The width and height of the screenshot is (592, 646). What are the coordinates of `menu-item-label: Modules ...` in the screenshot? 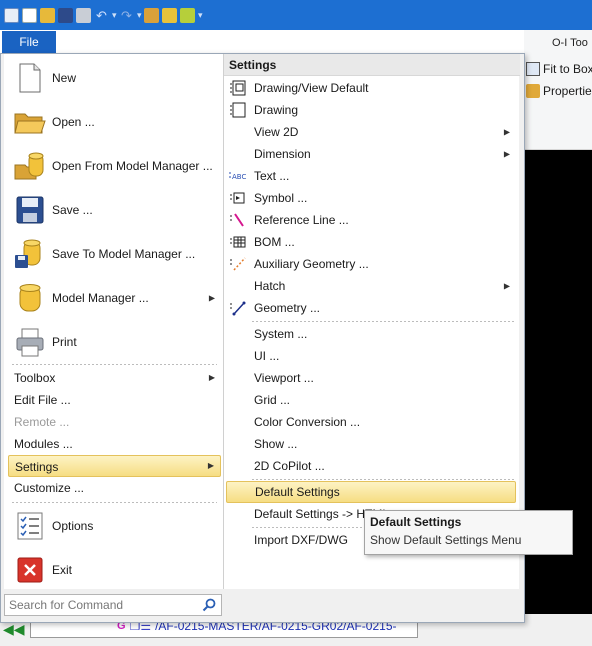 It's located at (43, 444).